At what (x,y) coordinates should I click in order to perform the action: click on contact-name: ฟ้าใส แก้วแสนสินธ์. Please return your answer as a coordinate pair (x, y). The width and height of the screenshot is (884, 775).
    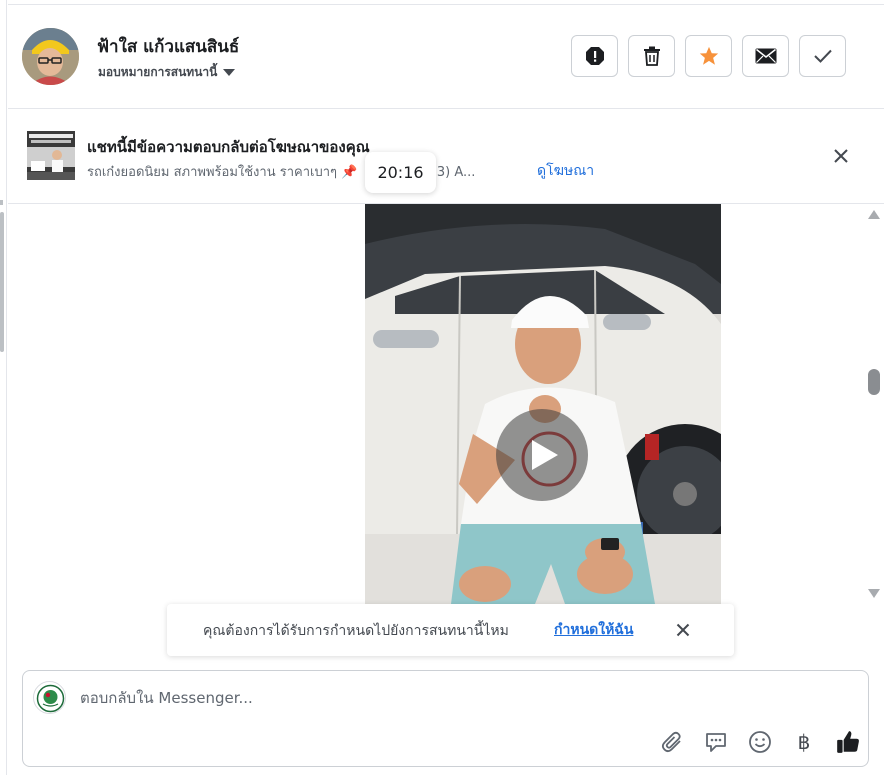
    Looking at the image, I should click on (168, 46).